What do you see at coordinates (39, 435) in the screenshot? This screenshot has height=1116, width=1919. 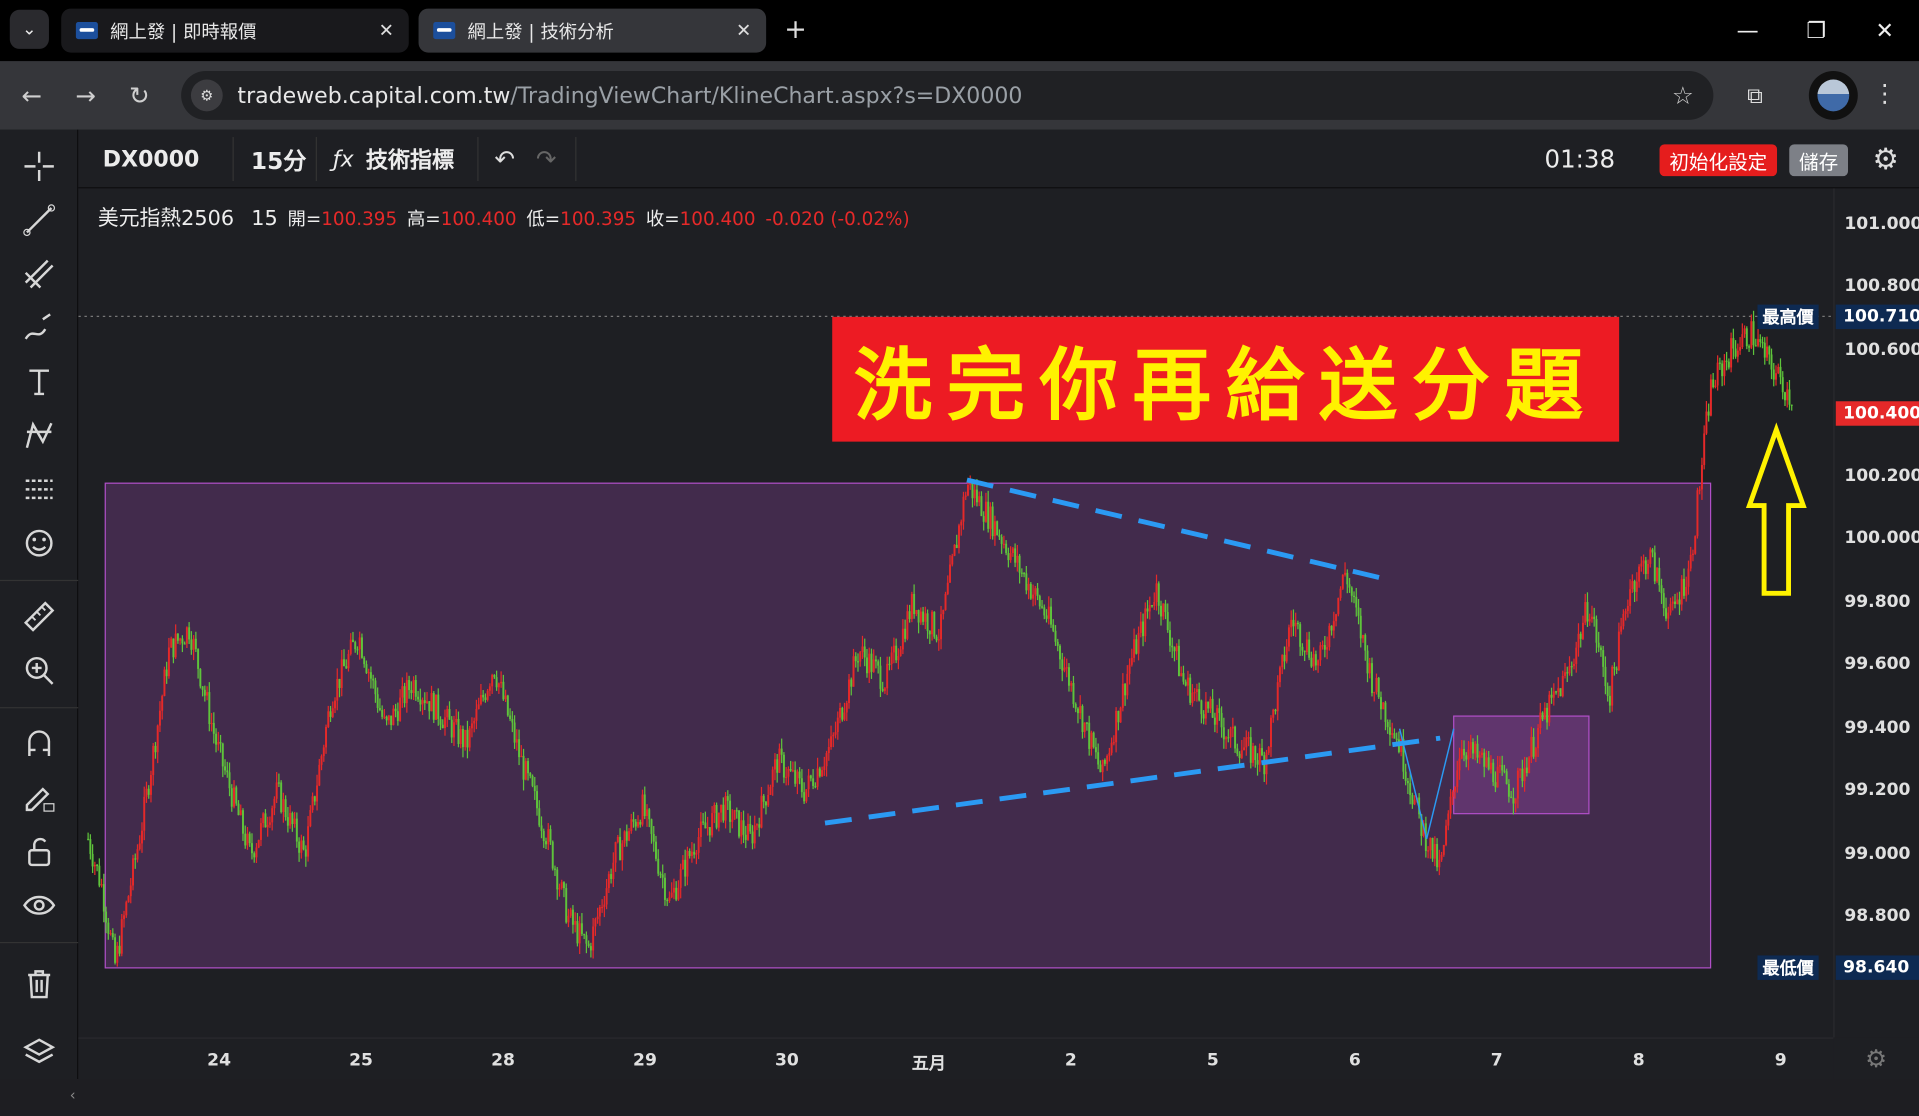 I see `pattern-tool-icon` at bounding box center [39, 435].